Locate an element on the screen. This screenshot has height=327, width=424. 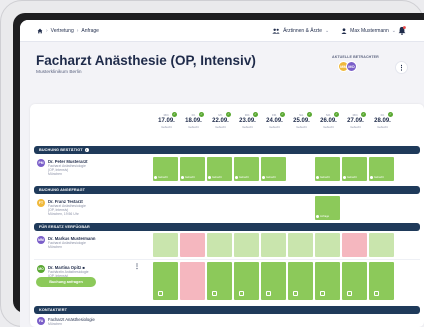
section-header-contacted: KONTAKTIERT is located at coordinates (227, 310).